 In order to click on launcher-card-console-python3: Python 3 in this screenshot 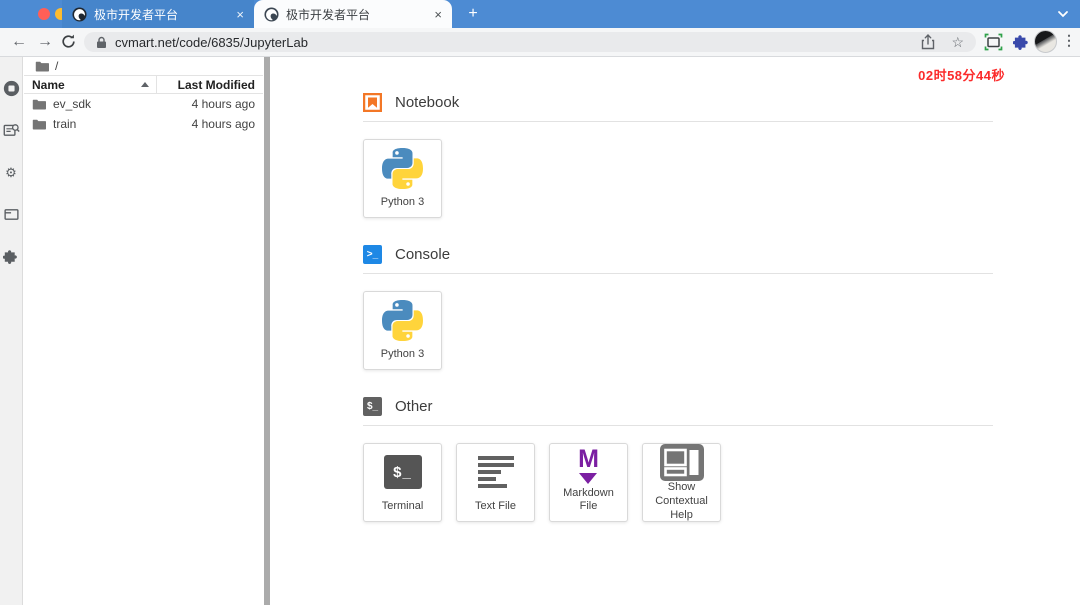, I will do `click(402, 330)`.